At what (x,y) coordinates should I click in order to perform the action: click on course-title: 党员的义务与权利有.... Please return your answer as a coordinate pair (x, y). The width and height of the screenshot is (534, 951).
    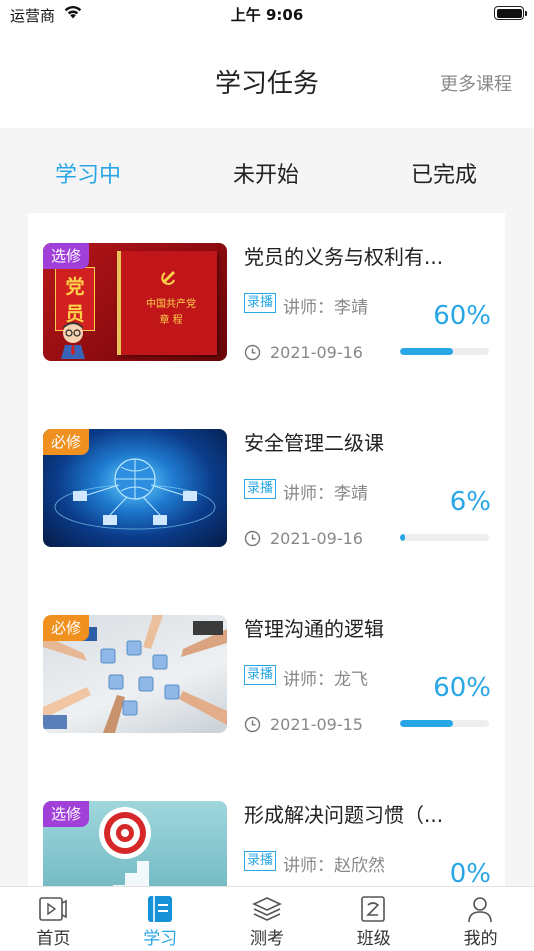
    Looking at the image, I should click on (344, 257).